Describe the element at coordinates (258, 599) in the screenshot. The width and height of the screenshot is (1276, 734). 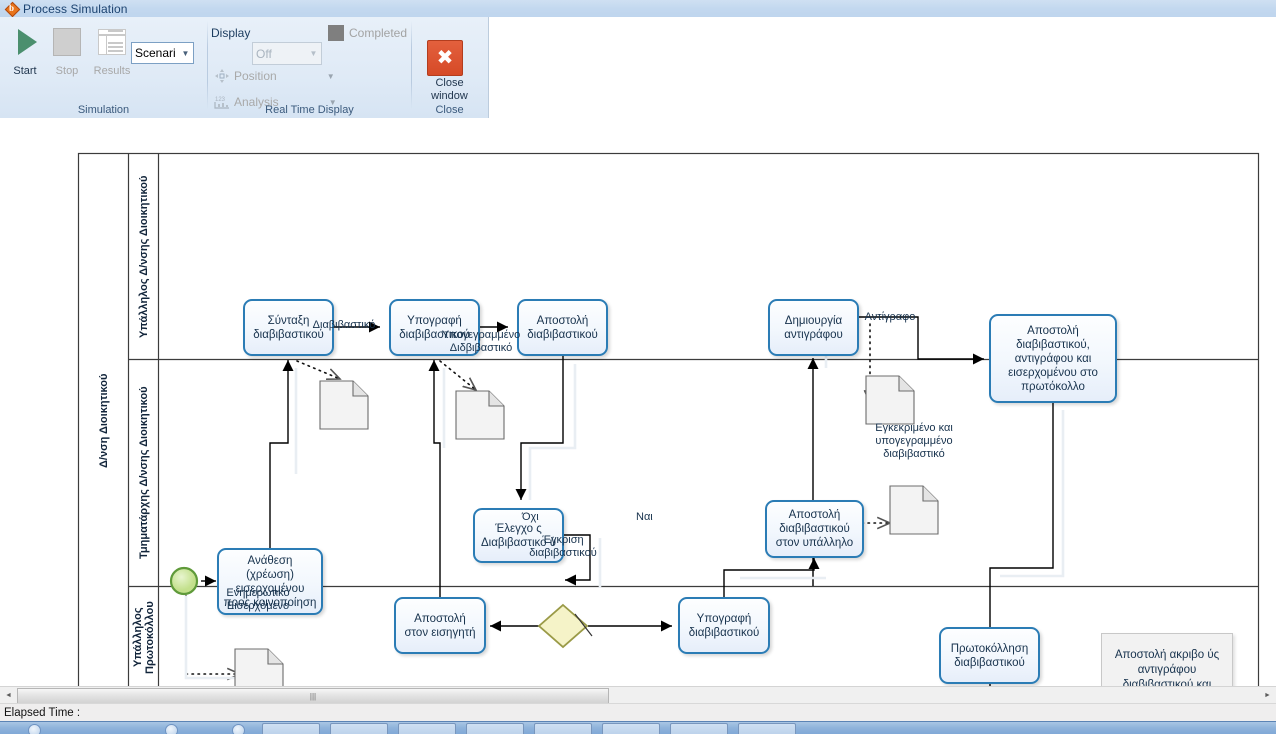
I see `data-object-label-enimerotiko: Ενημερωτικό Εισερχόμενο` at that location.